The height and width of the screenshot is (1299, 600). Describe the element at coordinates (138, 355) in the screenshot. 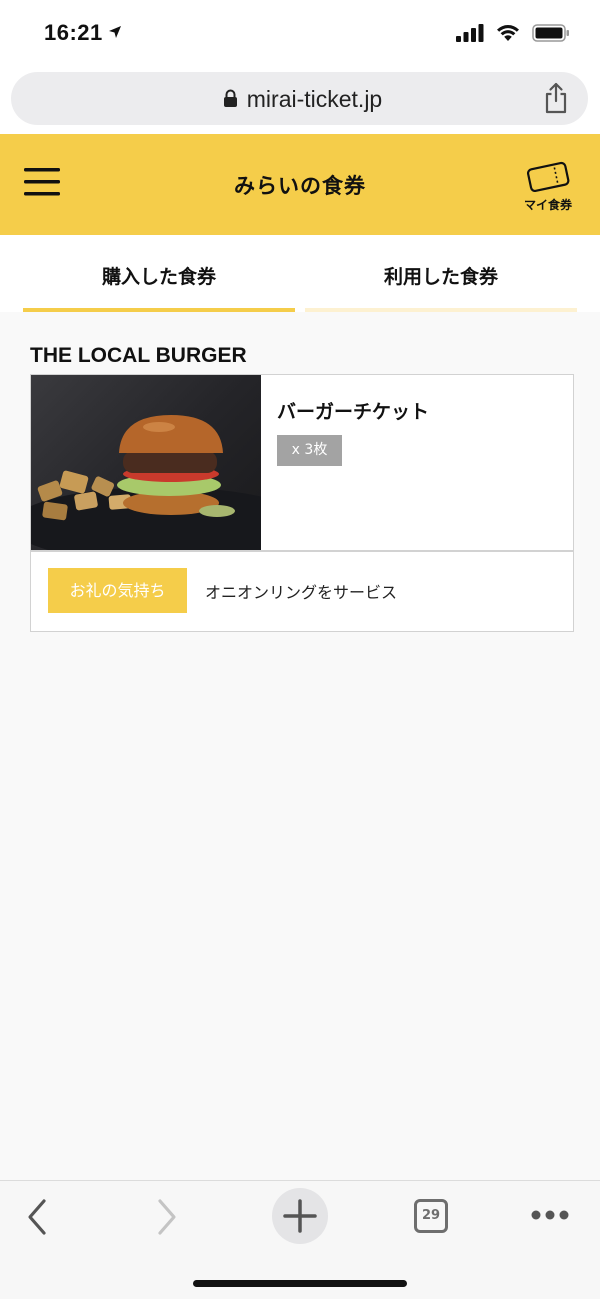

I see `shop-name: THE LOCAL BURGER` at that location.